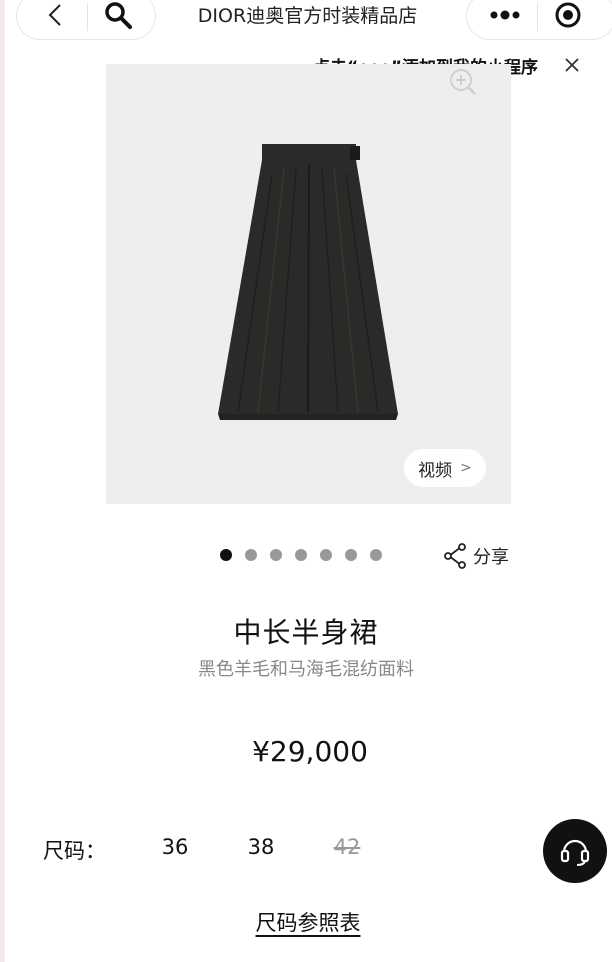  I want to click on product-description: 黑色羊毛和马海毛混纺面料, so click(306, 669).